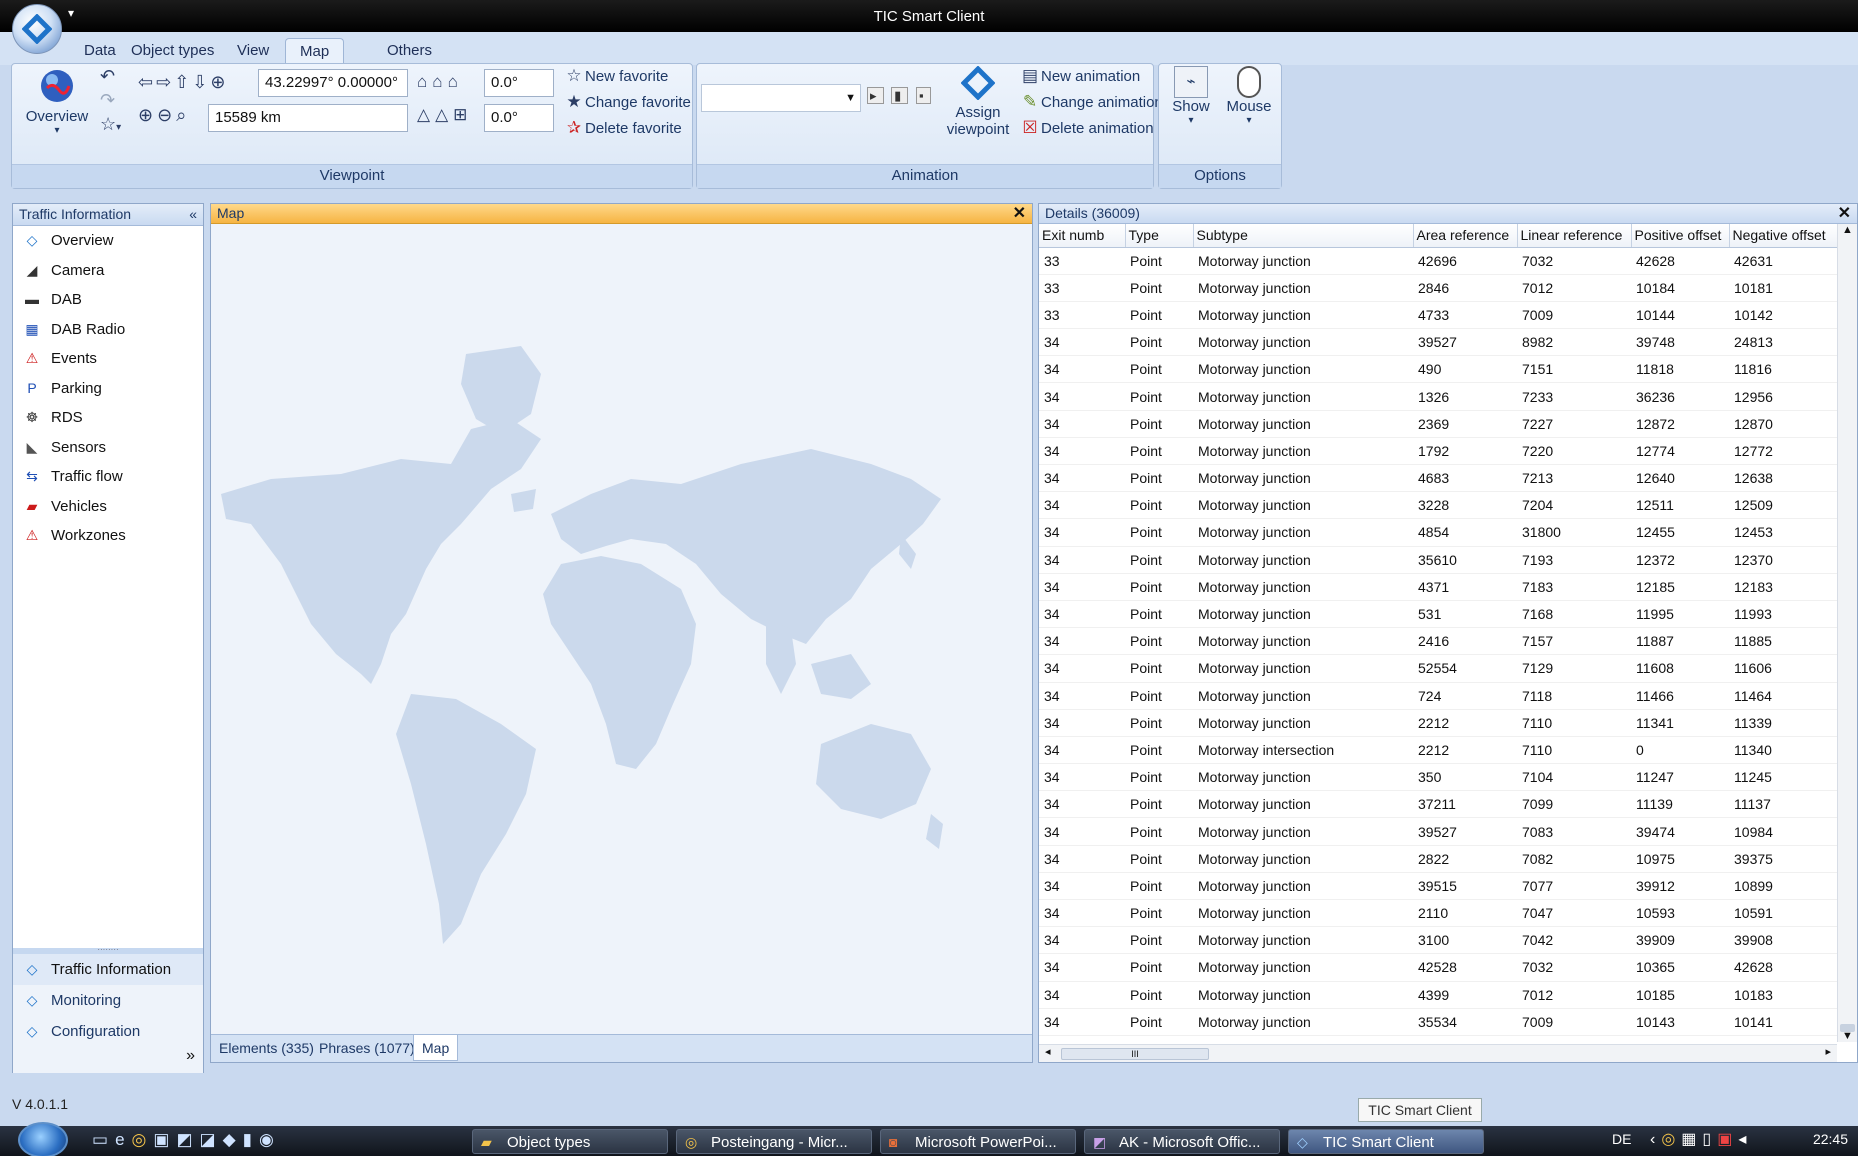  What do you see at coordinates (444, 114) in the screenshot?
I see `tilt-down-icon: △` at bounding box center [444, 114].